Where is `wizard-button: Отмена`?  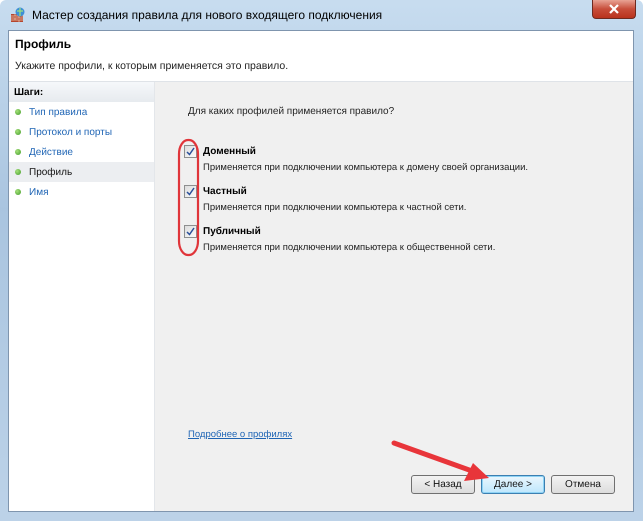
wizard-button: Отмена is located at coordinates (583, 484).